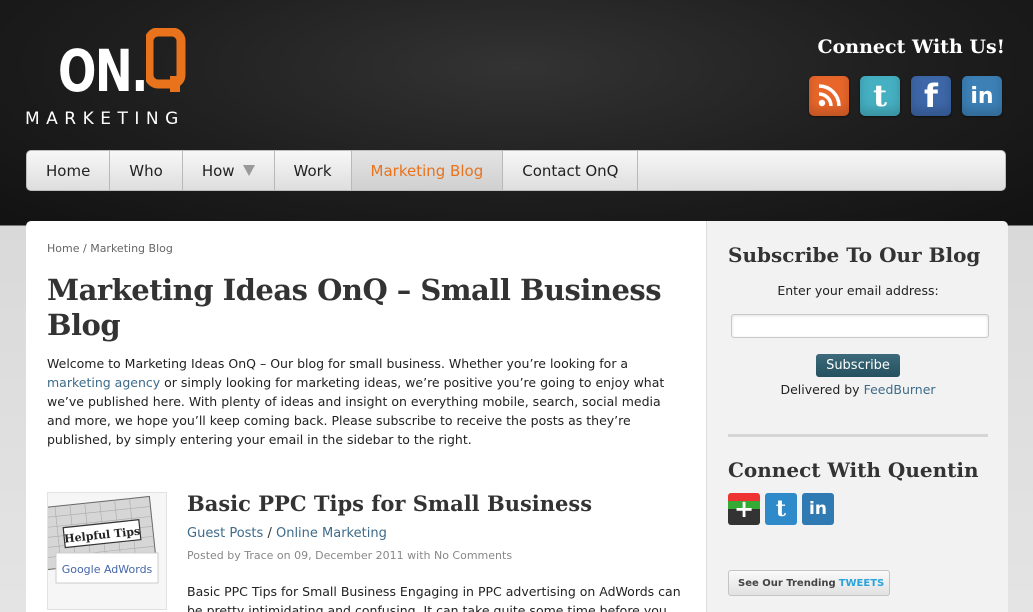 Image resolution: width=1033 pixels, height=612 pixels. Describe the element at coordinates (225, 533) in the screenshot. I see `category-guest-posts: Guest Posts` at that location.